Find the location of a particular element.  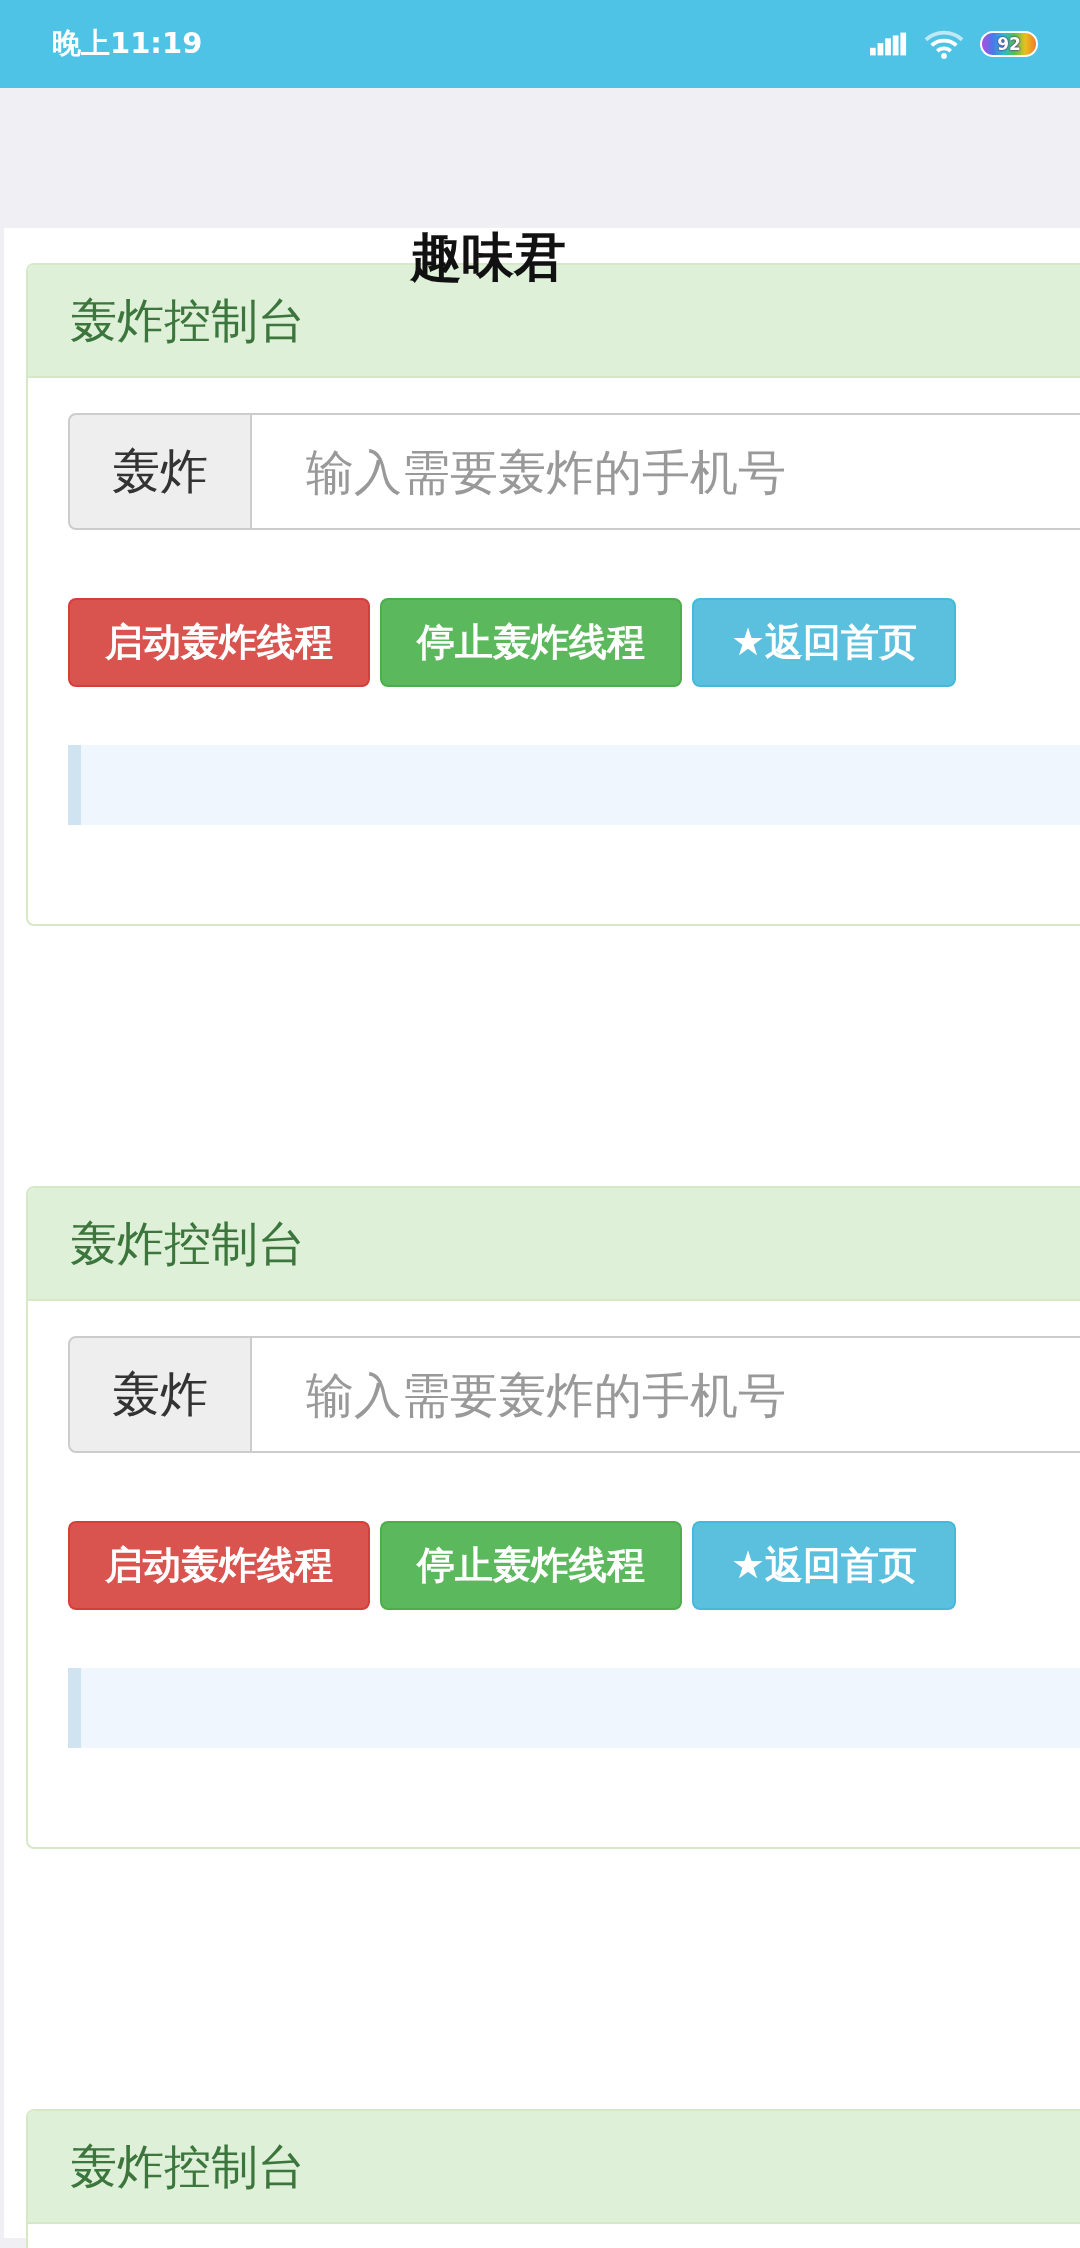

signal-icon is located at coordinates (889, 44).